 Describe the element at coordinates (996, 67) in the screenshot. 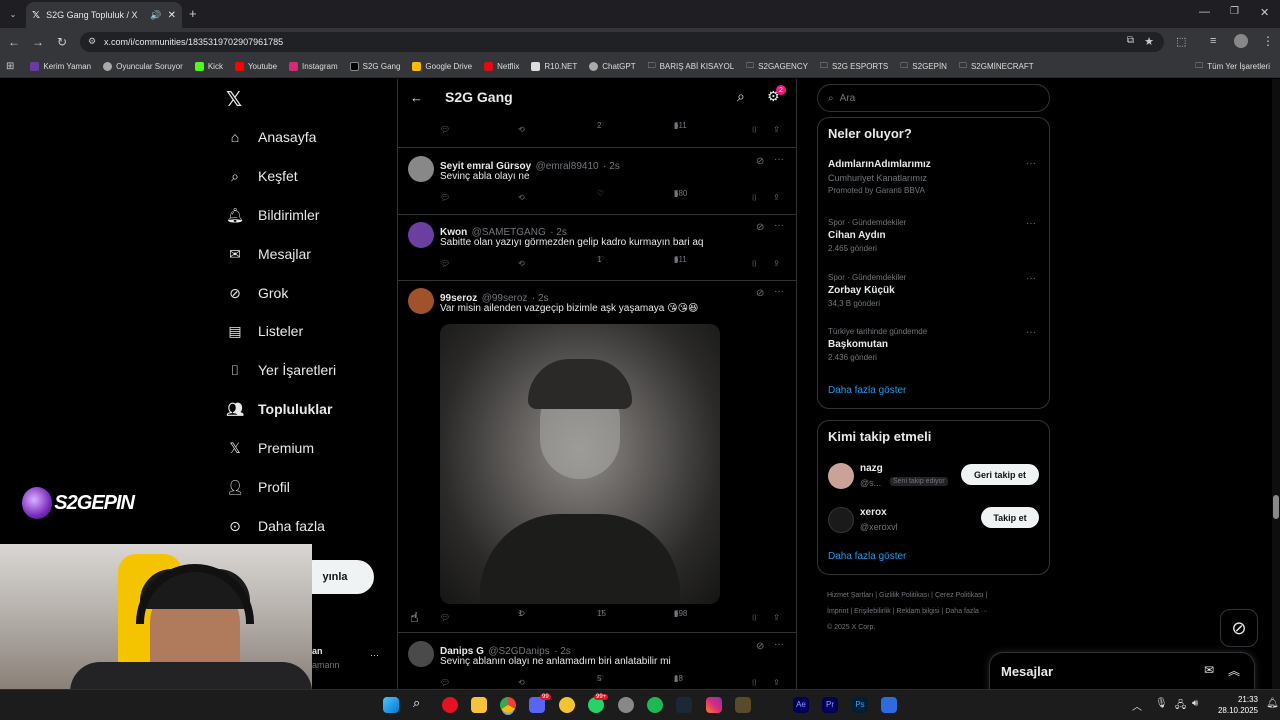

I see `bookmark-folder: 🗀 S2GMİNECRAFT` at that location.